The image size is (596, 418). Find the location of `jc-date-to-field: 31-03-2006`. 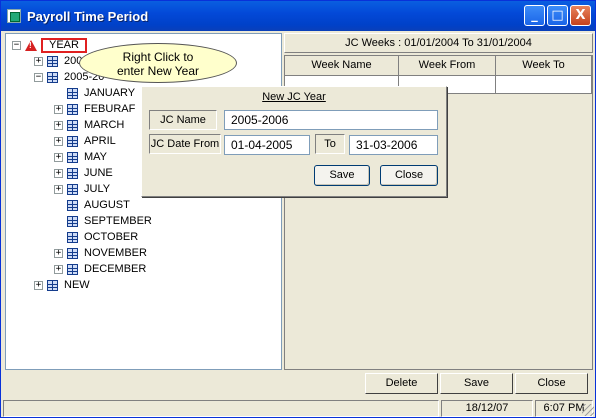

jc-date-to-field: 31-03-2006 is located at coordinates (393, 145).